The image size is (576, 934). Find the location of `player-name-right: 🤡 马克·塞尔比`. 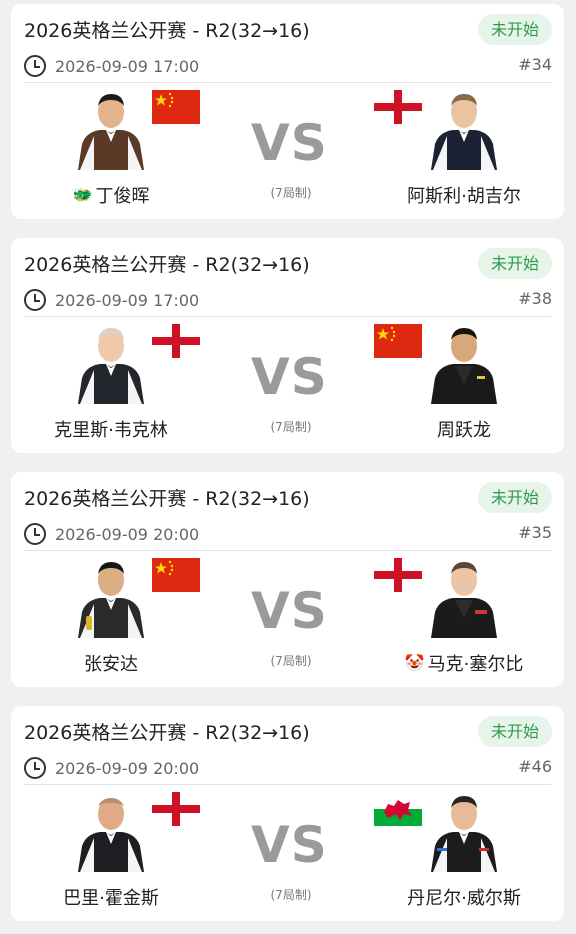

player-name-right: 🤡 马克·塞尔比 is located at coordinates (464, 663).